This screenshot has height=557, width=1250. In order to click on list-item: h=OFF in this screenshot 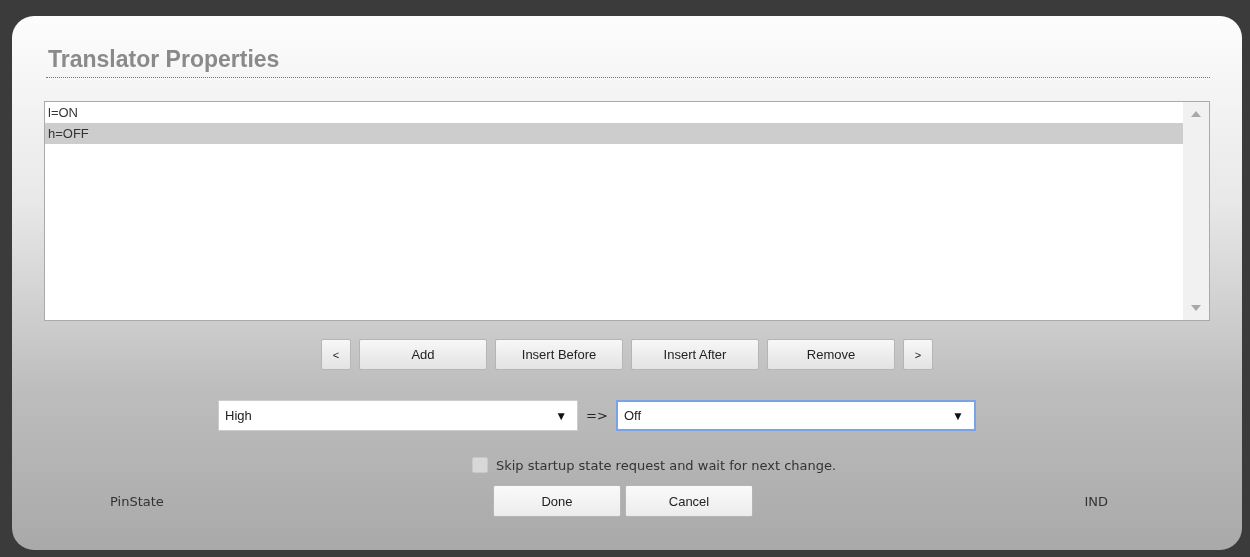, I will do `click(614, 133)`.